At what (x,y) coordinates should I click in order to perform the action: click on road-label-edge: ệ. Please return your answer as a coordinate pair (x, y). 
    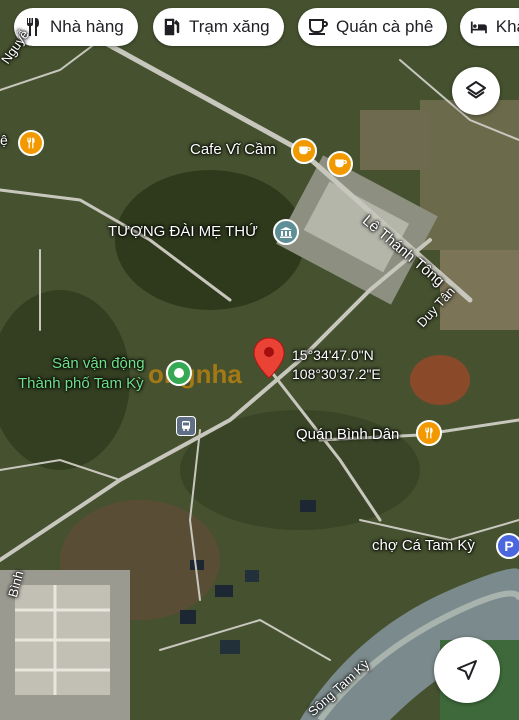
    Looking at the image, I should click on (4, 140).